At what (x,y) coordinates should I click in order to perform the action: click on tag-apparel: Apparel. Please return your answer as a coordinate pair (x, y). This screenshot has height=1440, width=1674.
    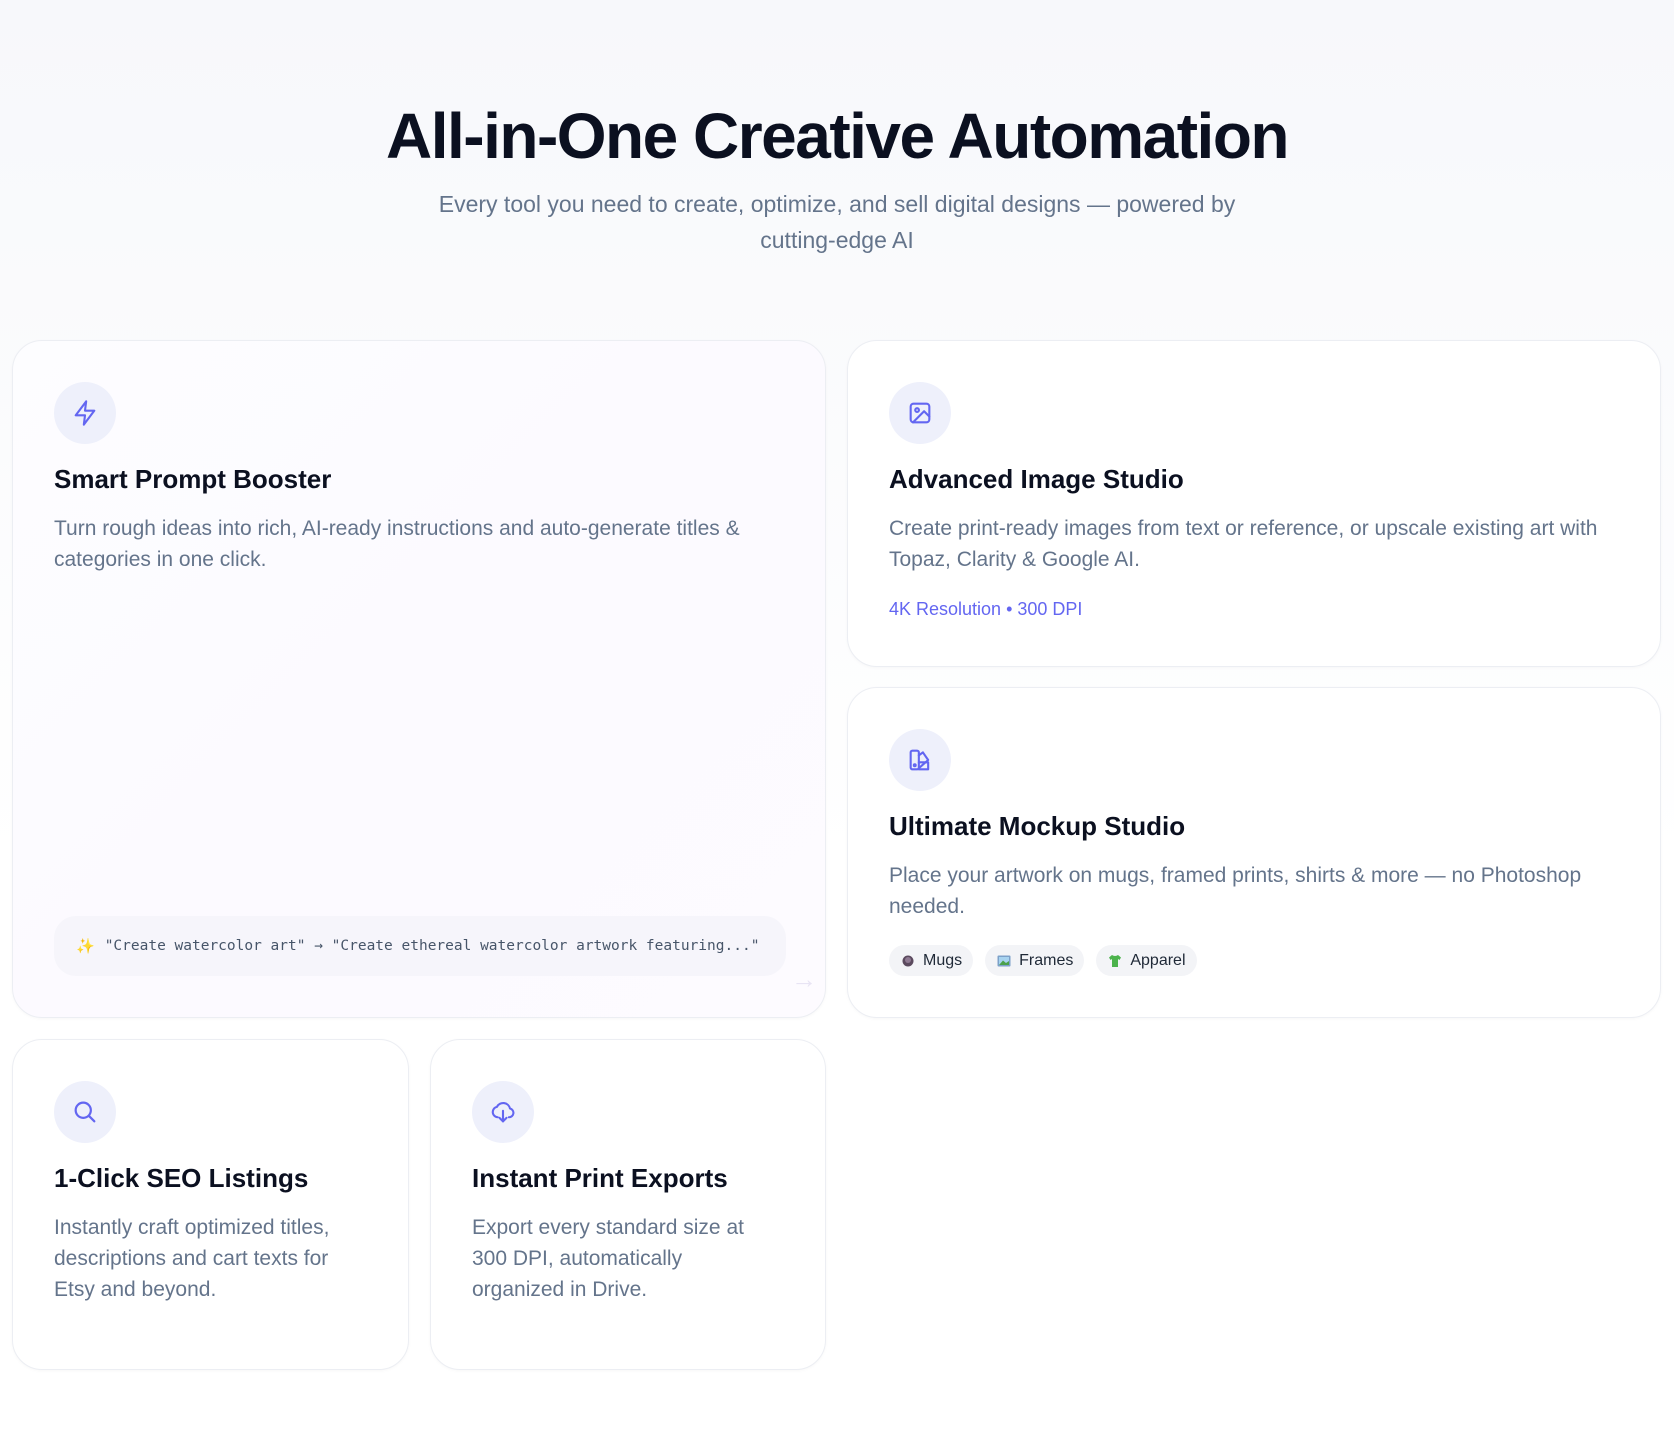
    Looking at the image, I should click on (1146, 960).